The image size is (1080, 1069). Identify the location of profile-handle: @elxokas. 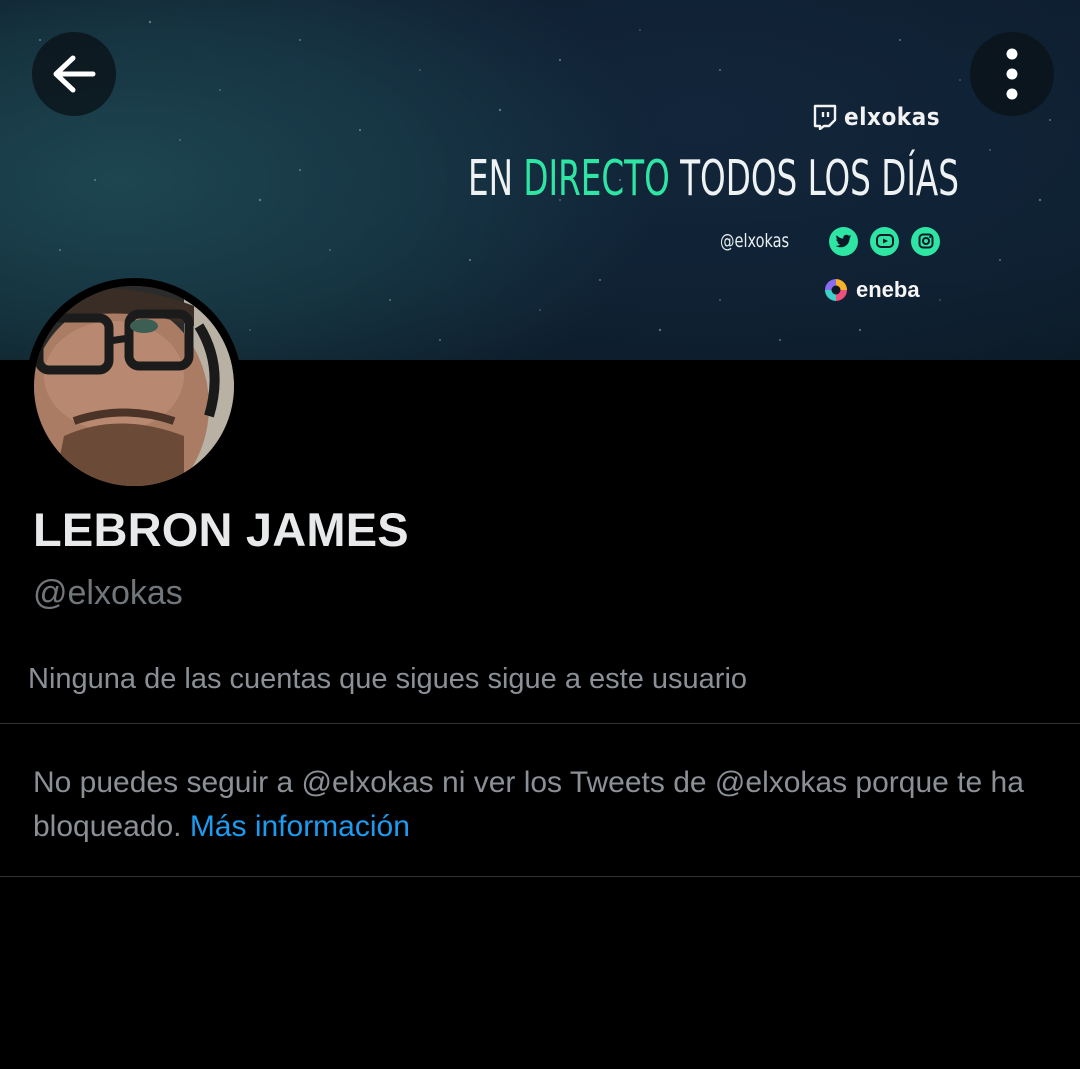
(108, 593).